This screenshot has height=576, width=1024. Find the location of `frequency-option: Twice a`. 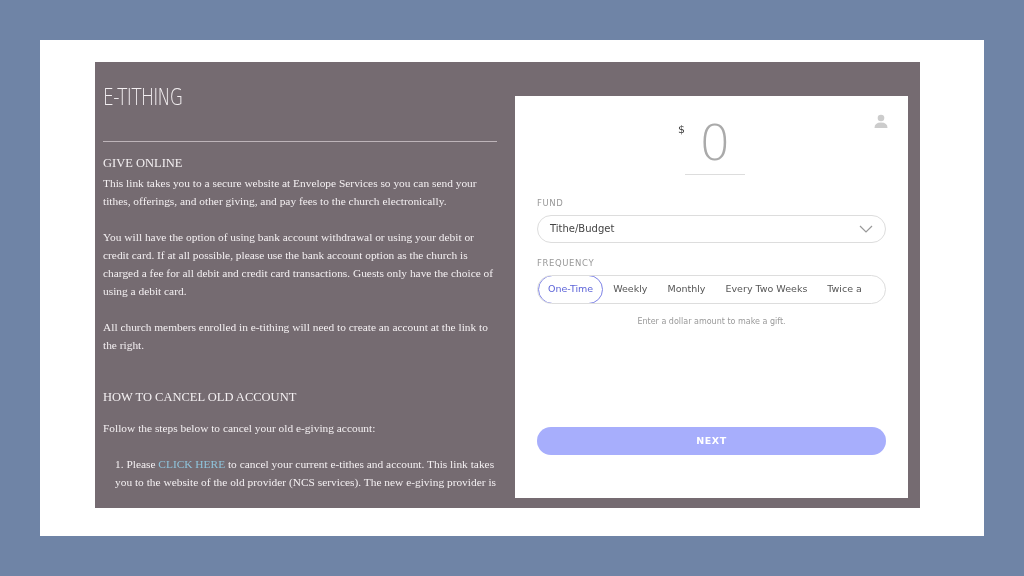

frequency-option: Twice a is located at coordinates (844, 289).